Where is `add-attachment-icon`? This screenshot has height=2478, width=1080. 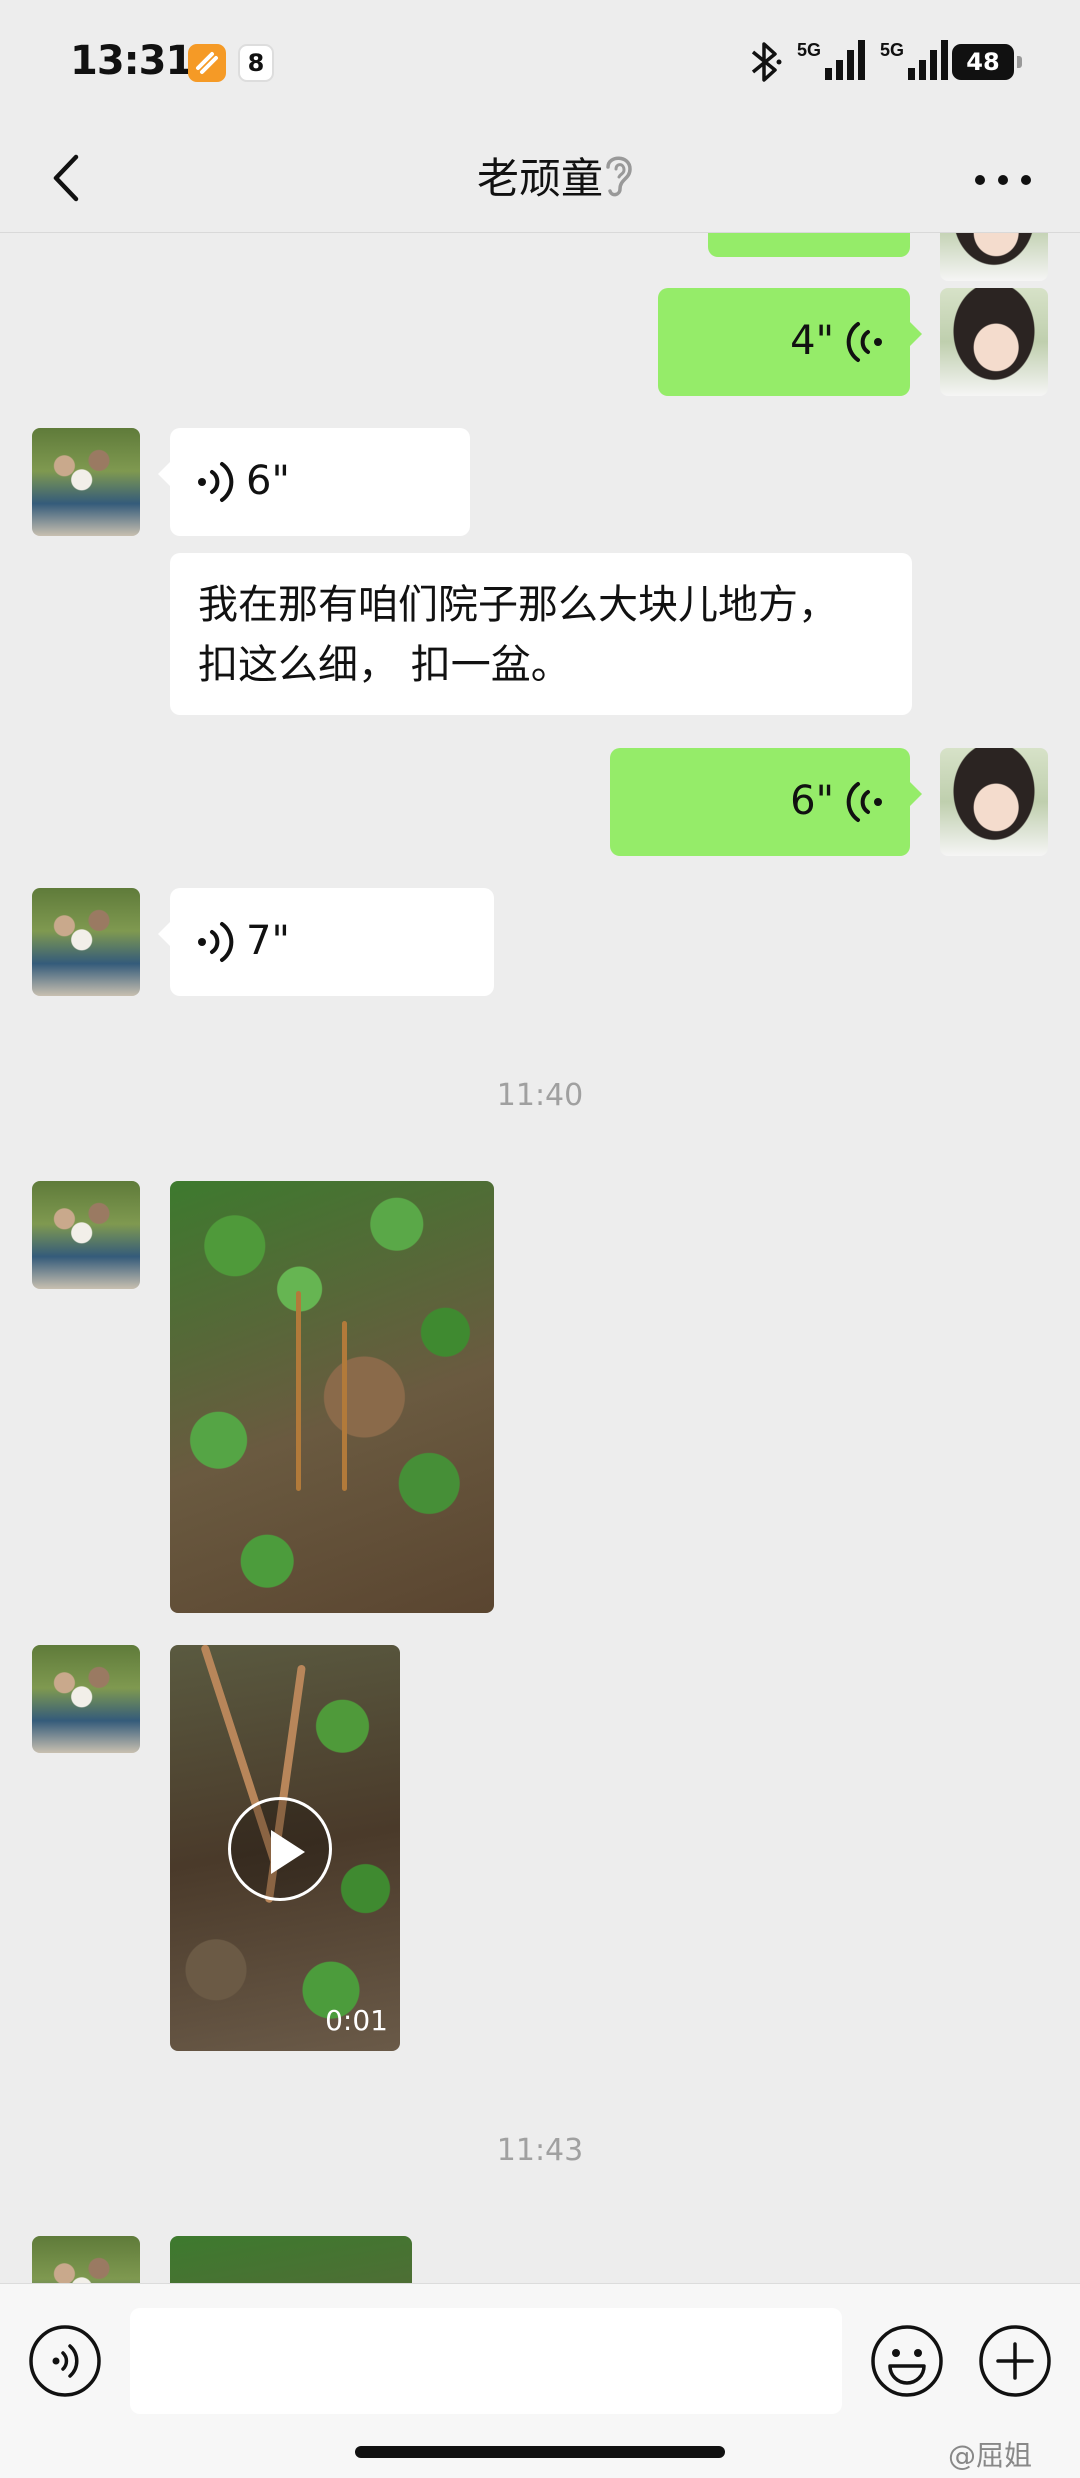
add-attachment-icon is located at coordinates (1015, 2361).